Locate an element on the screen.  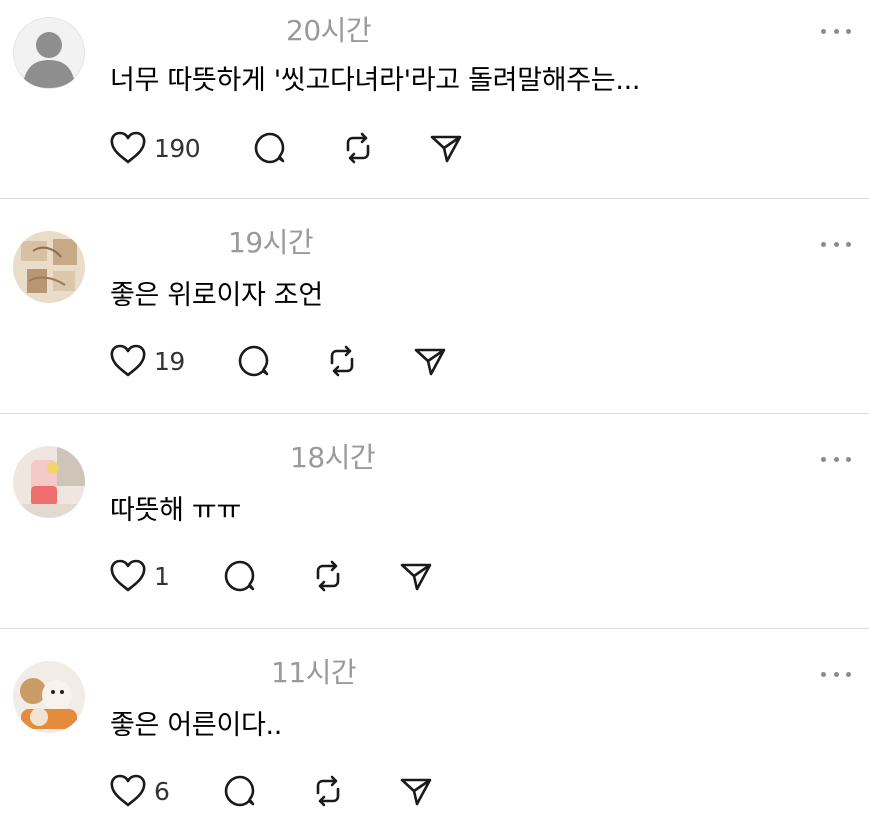
like-button: 19 is located at coordinates (146, 361).